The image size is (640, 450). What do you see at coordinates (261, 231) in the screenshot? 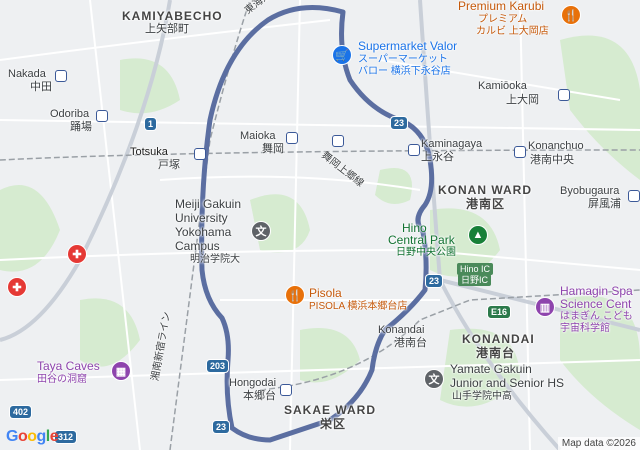
I see `school-icon: 文` at bounding box center [261, 231].